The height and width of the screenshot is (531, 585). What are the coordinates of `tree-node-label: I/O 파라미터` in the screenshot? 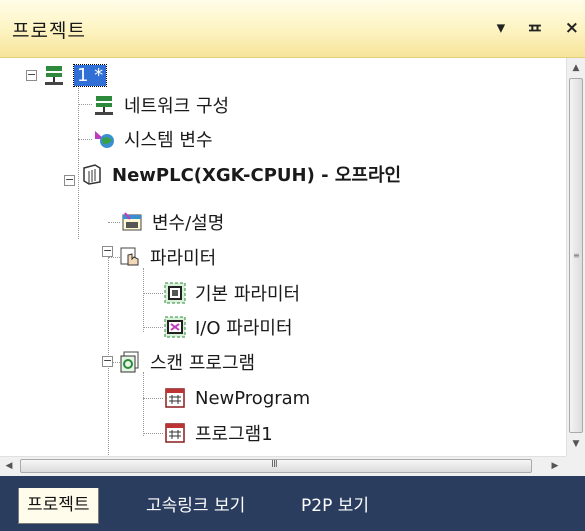 It's located at (244, 328).